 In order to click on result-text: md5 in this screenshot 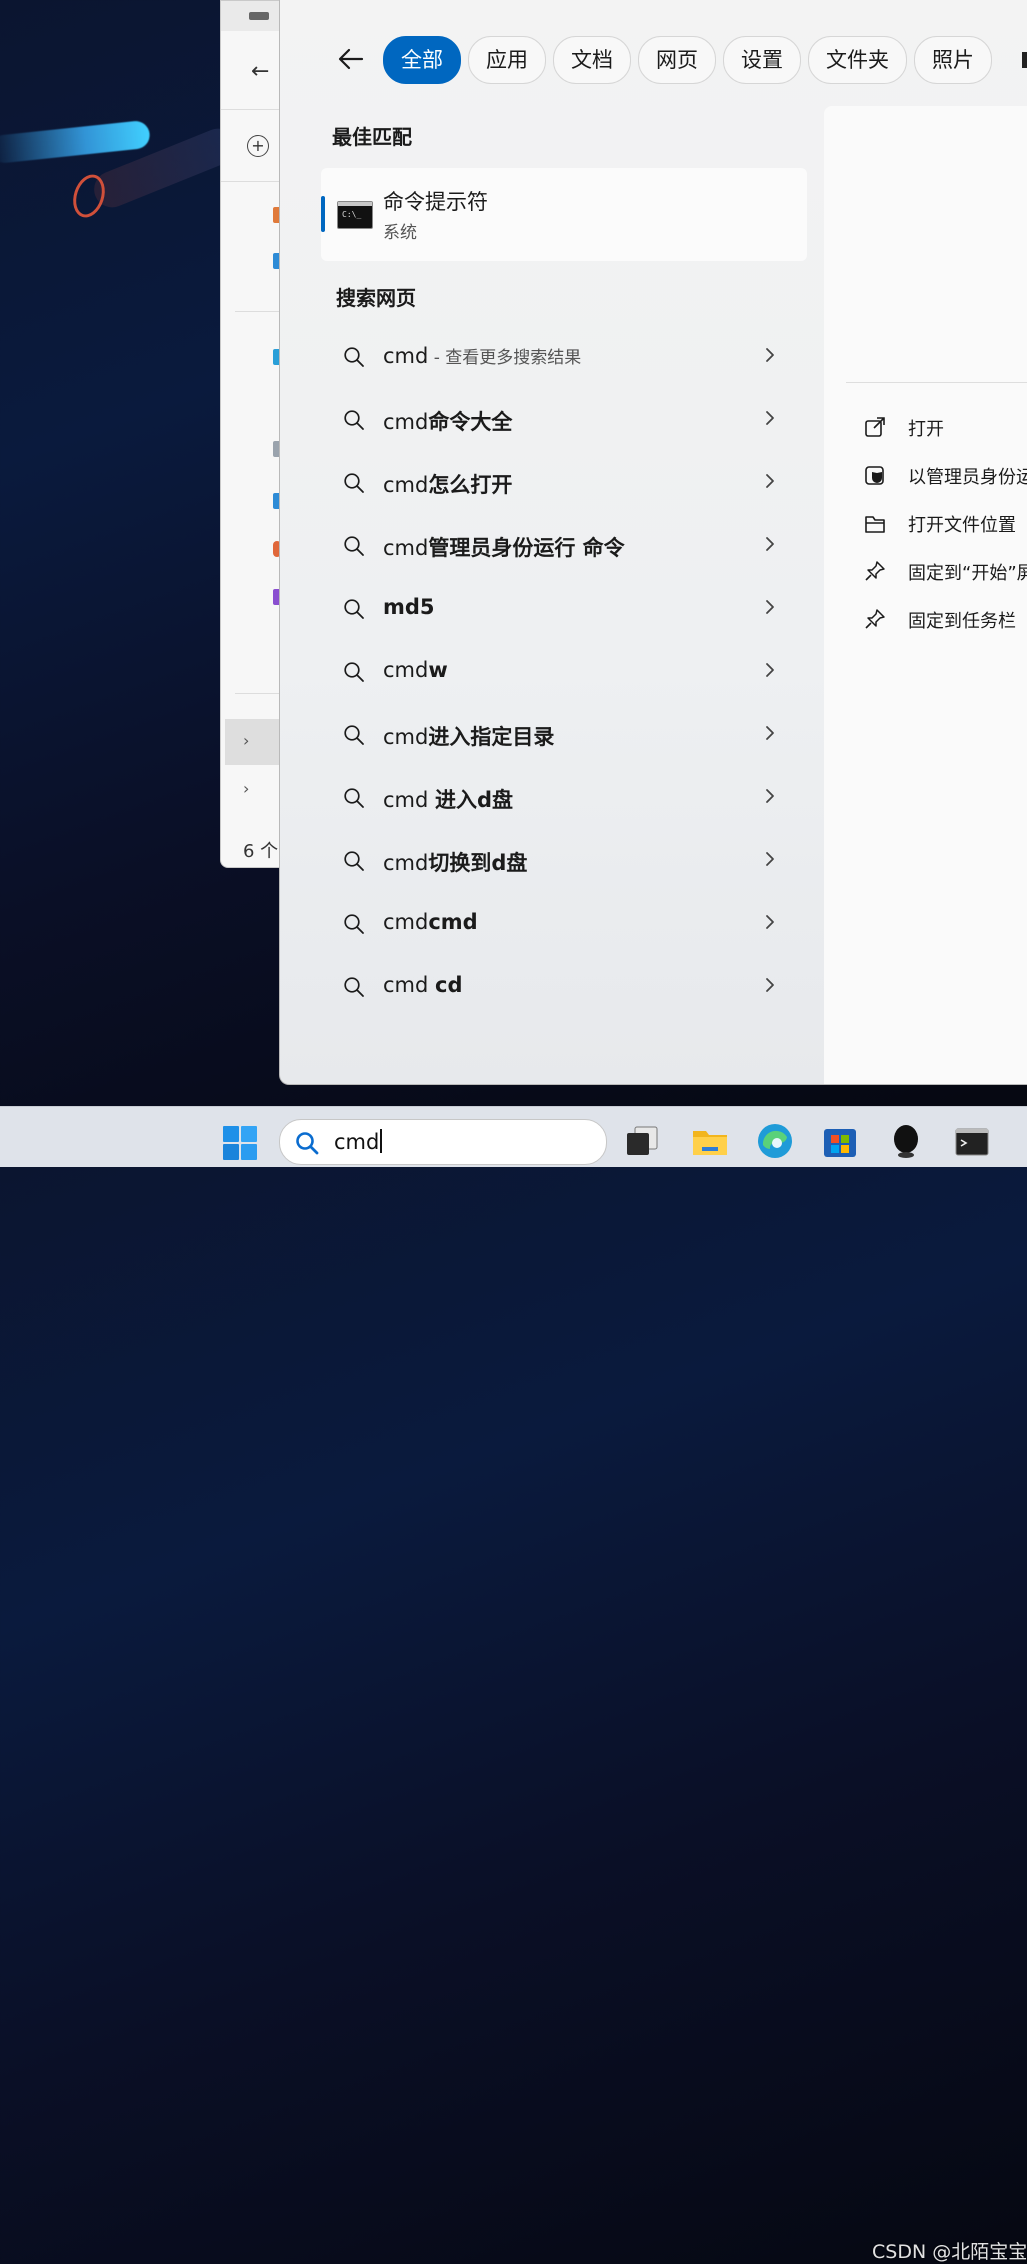, I will do `click(409, 607)`.